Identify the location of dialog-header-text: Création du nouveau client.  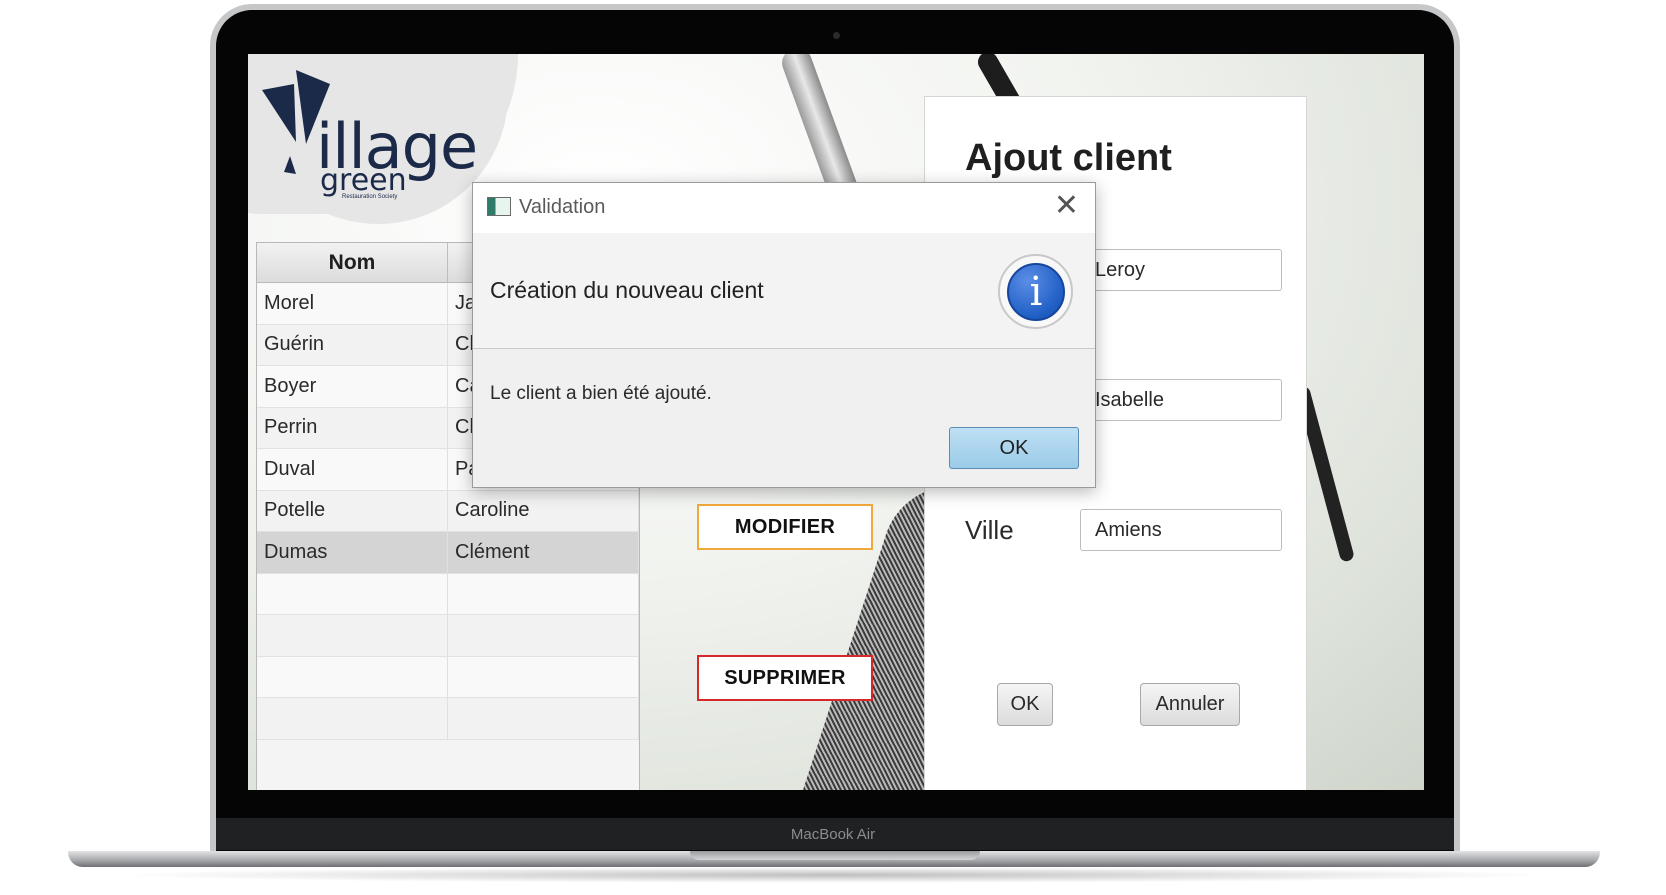
(627, 290).